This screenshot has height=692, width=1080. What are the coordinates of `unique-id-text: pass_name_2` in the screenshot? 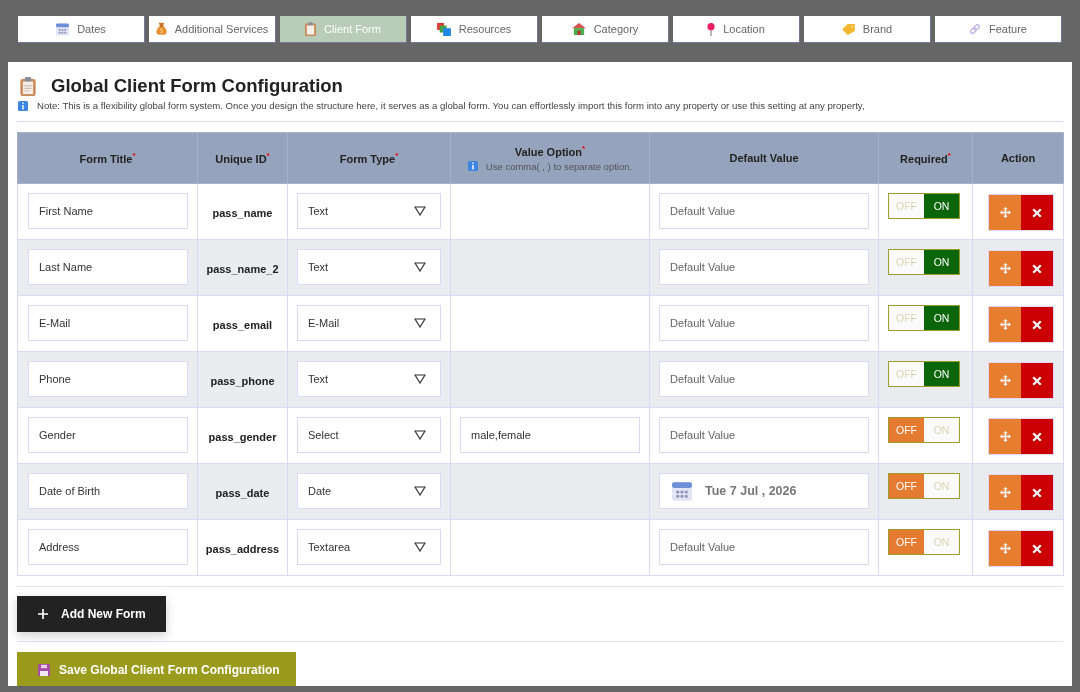 It's located at (242, 268).